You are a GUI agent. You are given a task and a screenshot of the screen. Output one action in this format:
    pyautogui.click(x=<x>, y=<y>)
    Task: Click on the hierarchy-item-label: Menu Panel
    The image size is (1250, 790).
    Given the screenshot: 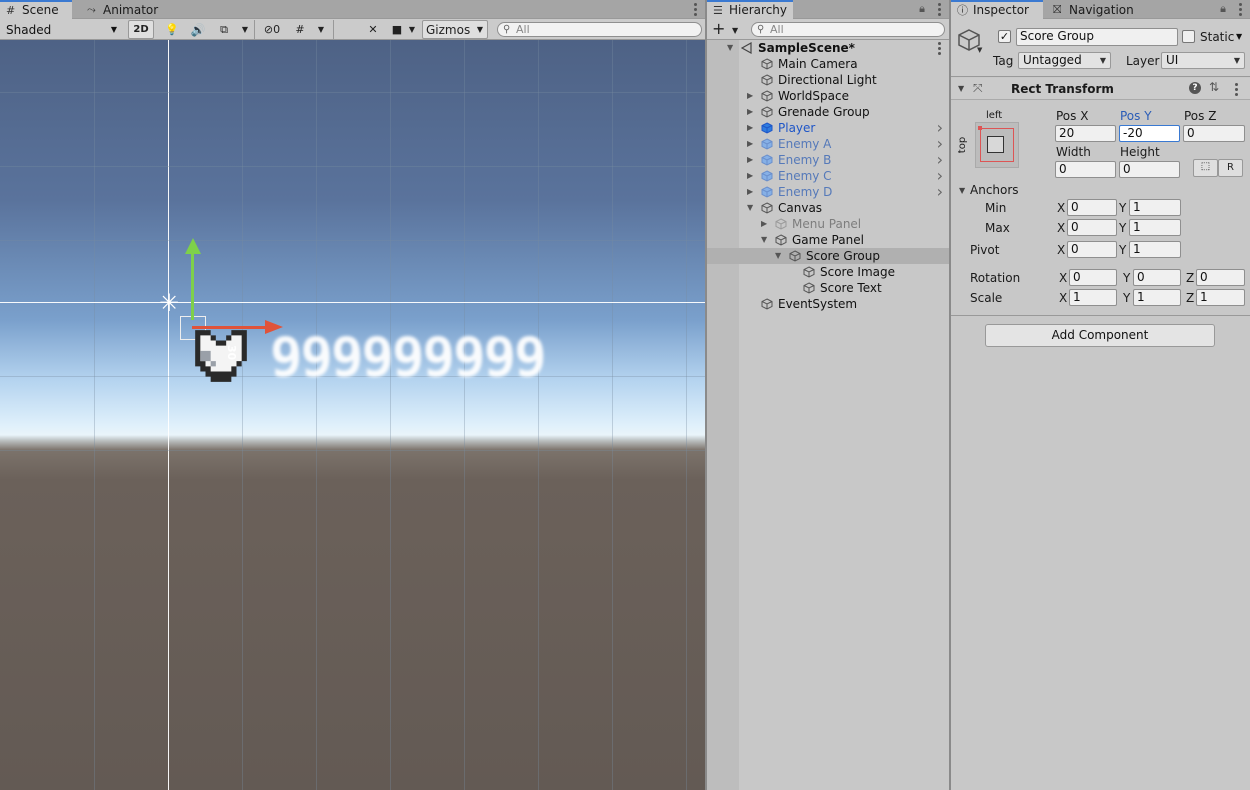 What is the action you would take?
    pyautogui.click(x=827, y=224)
    